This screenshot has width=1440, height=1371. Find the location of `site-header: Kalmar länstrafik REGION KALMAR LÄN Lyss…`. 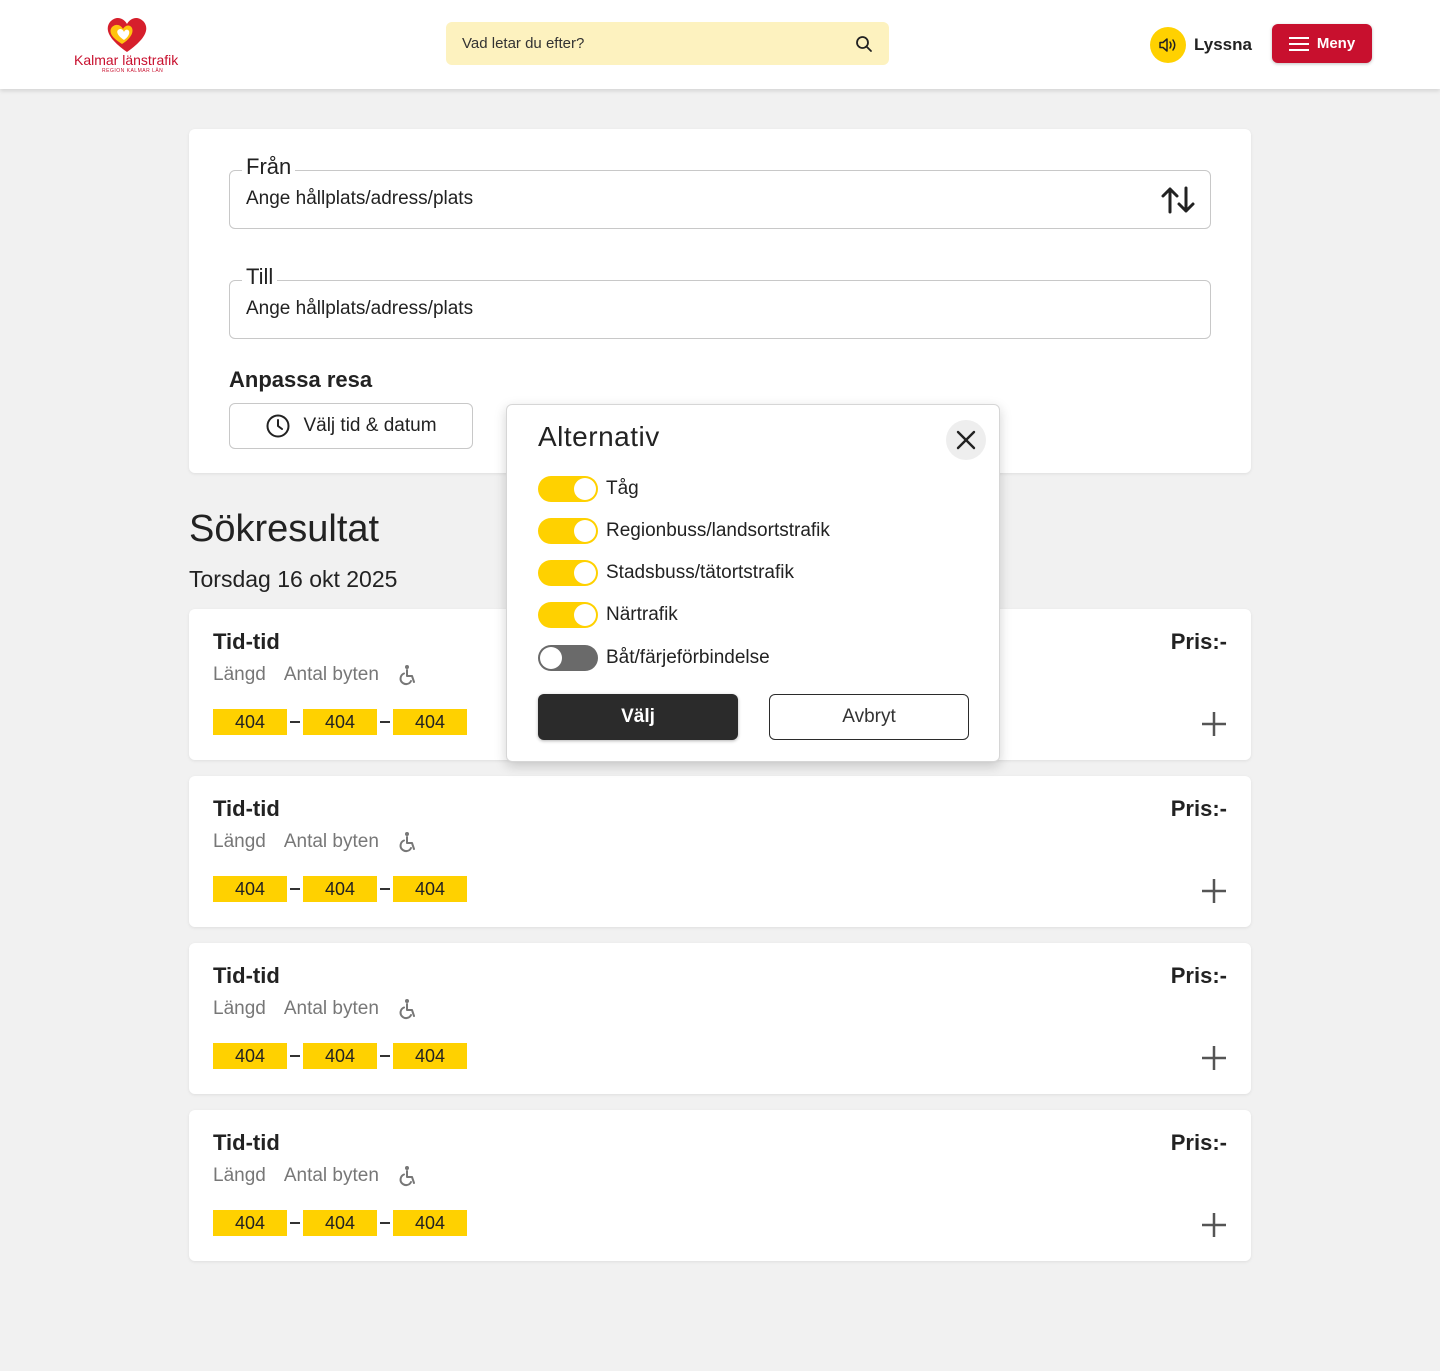

site-header: Kalmar länstrafik REGION KALMAR LÄN Lyss… is located at coordinates (720, 44).